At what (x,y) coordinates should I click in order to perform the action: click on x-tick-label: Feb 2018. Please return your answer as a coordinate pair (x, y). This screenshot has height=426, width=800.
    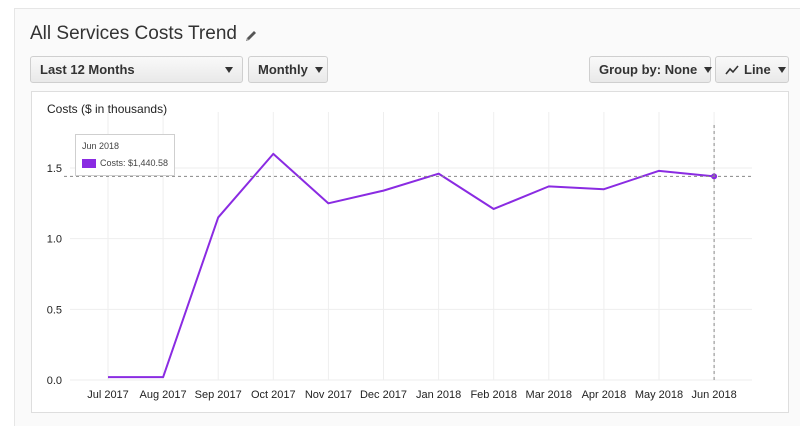
    Looking at the image, I should click on (493, 395).